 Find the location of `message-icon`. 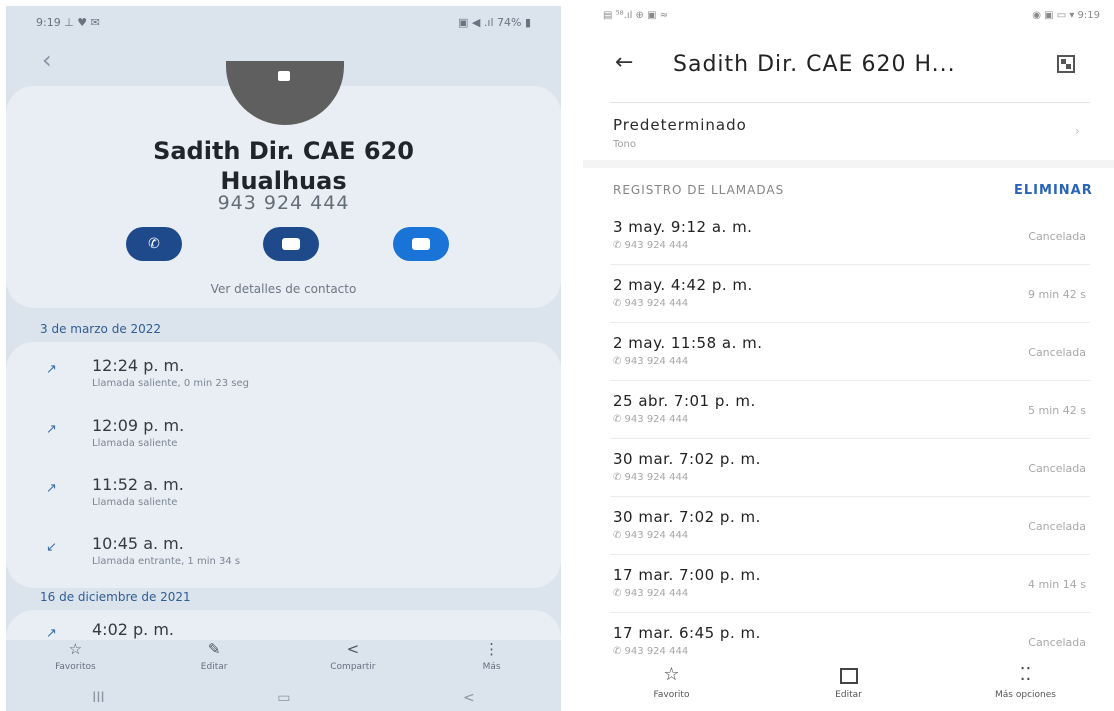

message-icon is located at coordinates (291, 244).